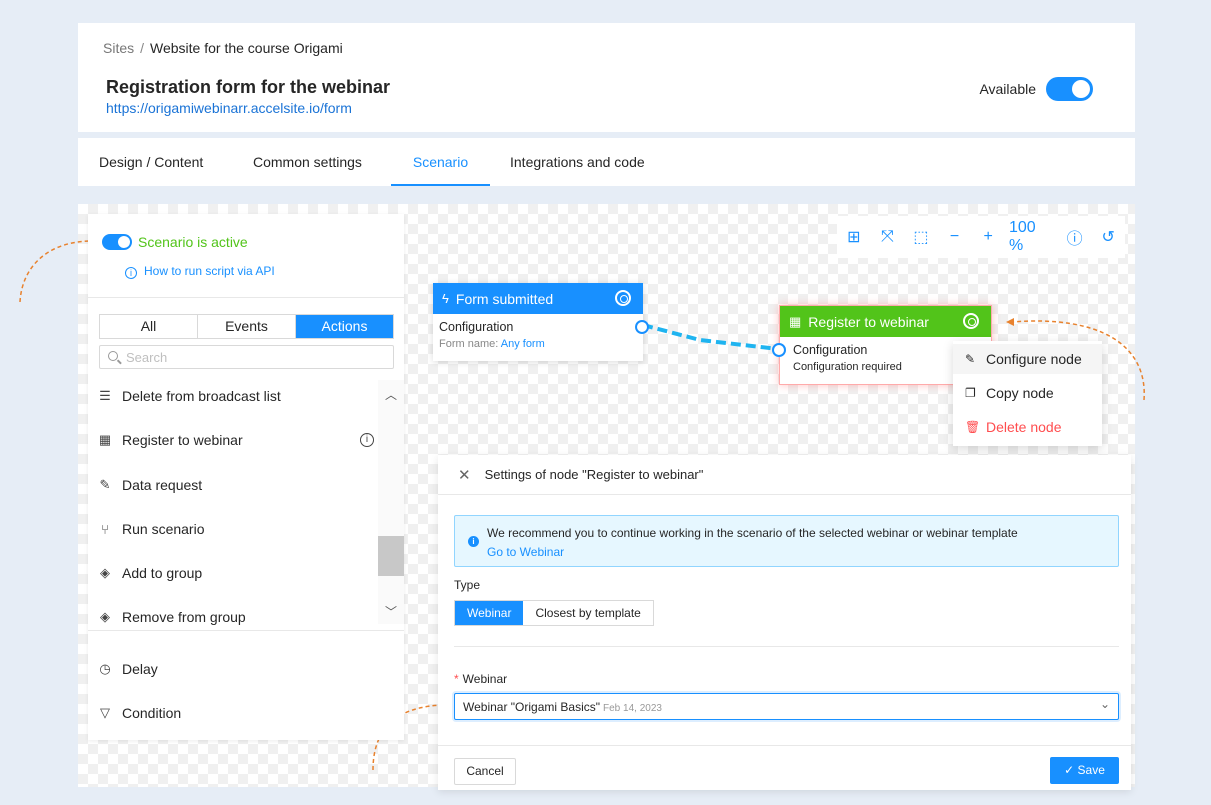 This screenshot has width=1211, height=805. Describe the element at coordinates (105, 616) in the screenshot. I see `tag-icon: ◈` at that location.